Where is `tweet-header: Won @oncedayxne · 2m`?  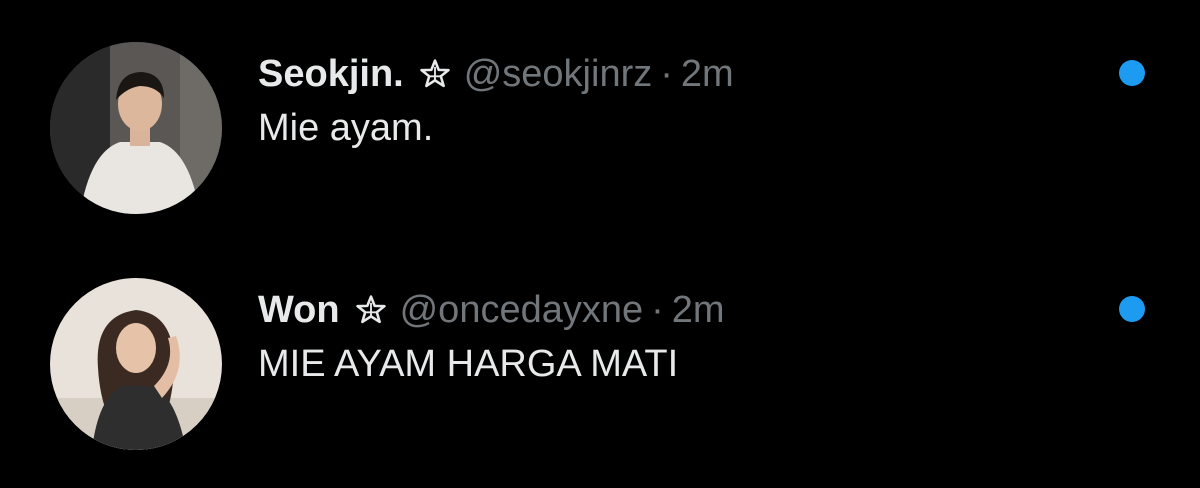 tweet-header: Won @oncedayxne · 2m is located at coordinates (491, 310).